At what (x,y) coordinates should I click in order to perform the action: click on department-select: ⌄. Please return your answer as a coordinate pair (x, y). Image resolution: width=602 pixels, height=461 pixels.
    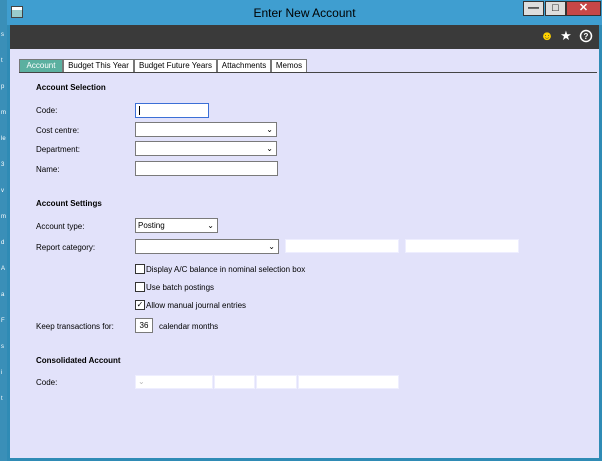
    Looking at the image, I should click on (206, 148).